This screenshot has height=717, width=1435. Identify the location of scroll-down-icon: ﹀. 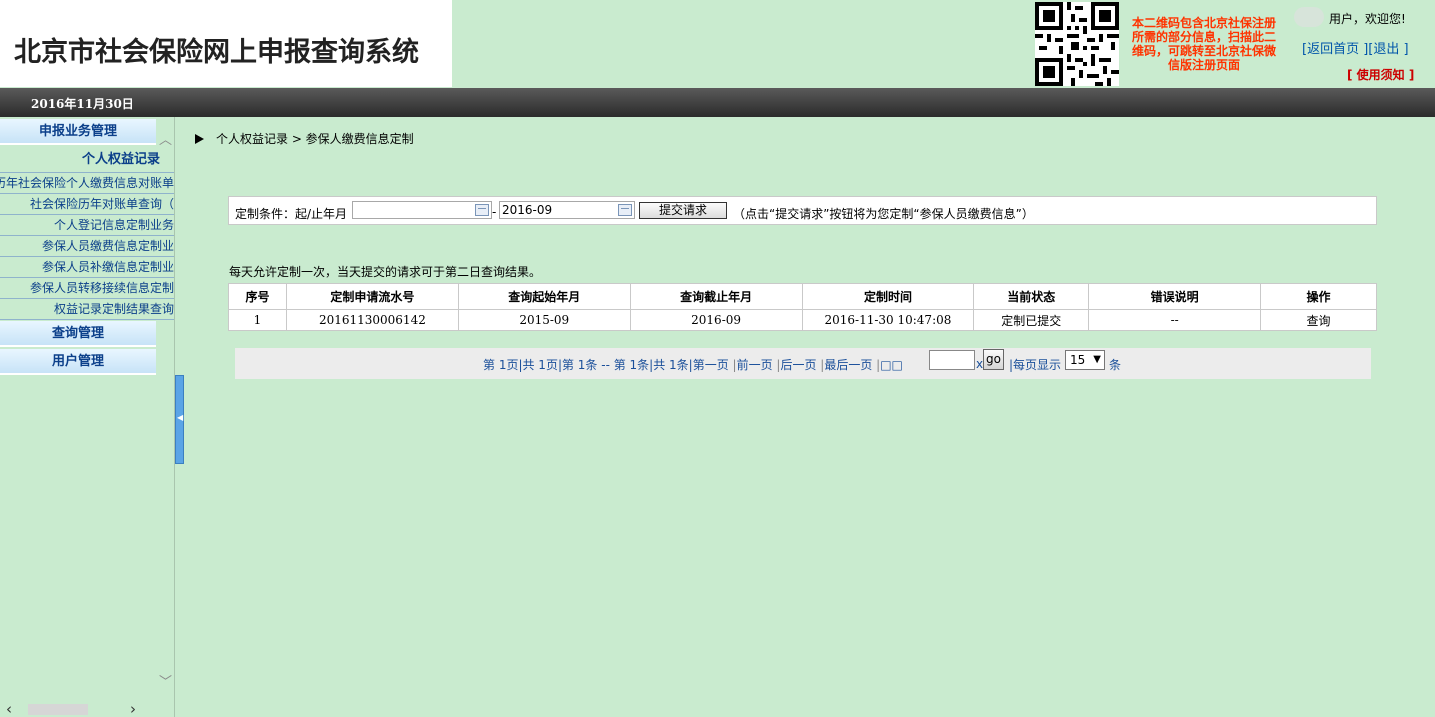
(165, 680).